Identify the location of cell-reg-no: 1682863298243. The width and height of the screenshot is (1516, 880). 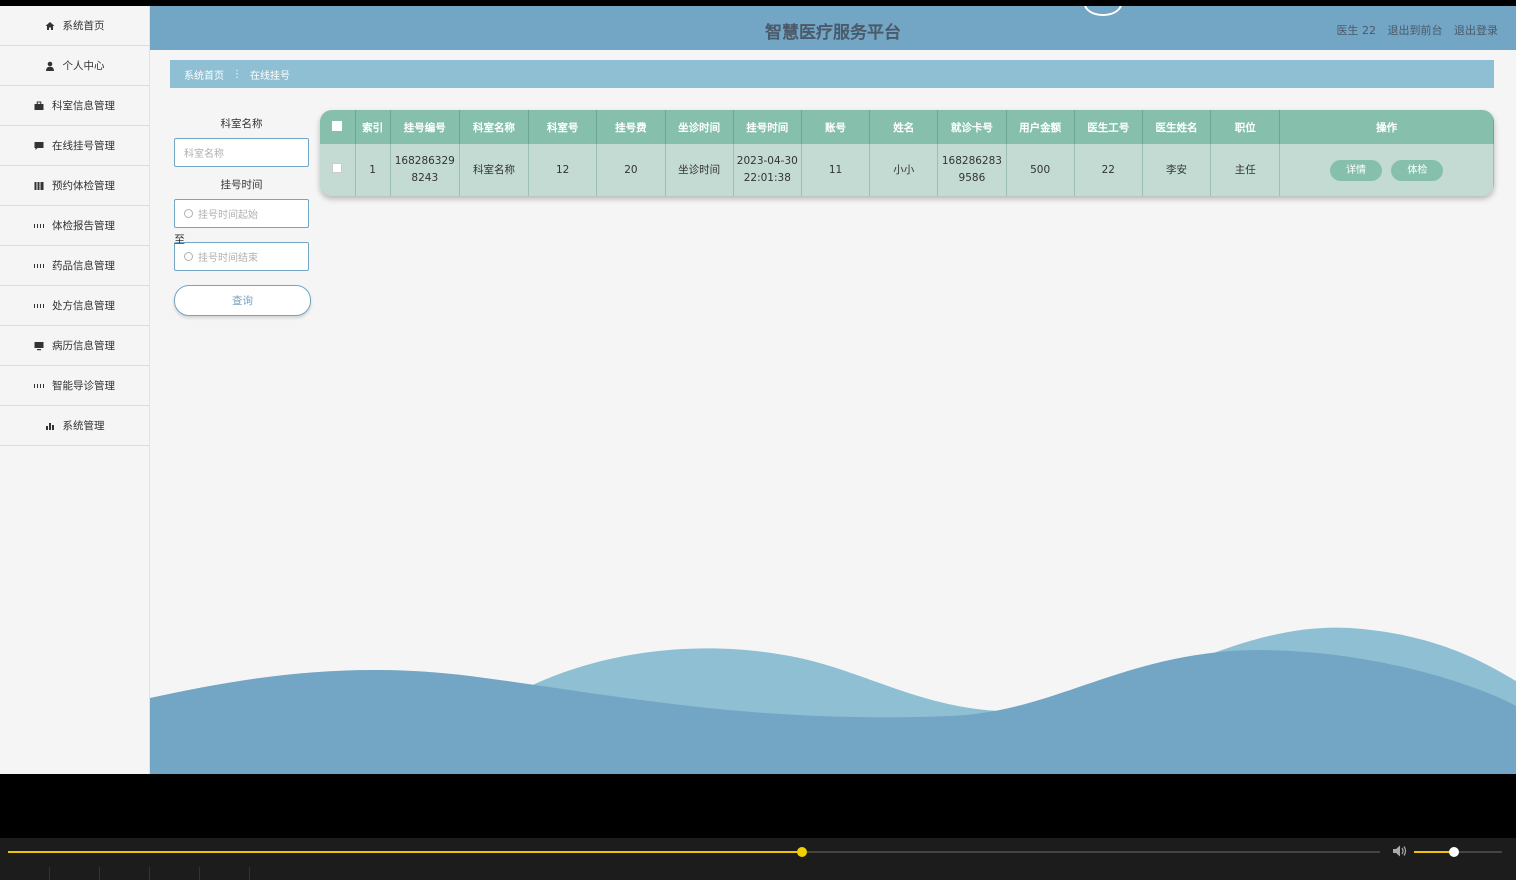
(425, 170).